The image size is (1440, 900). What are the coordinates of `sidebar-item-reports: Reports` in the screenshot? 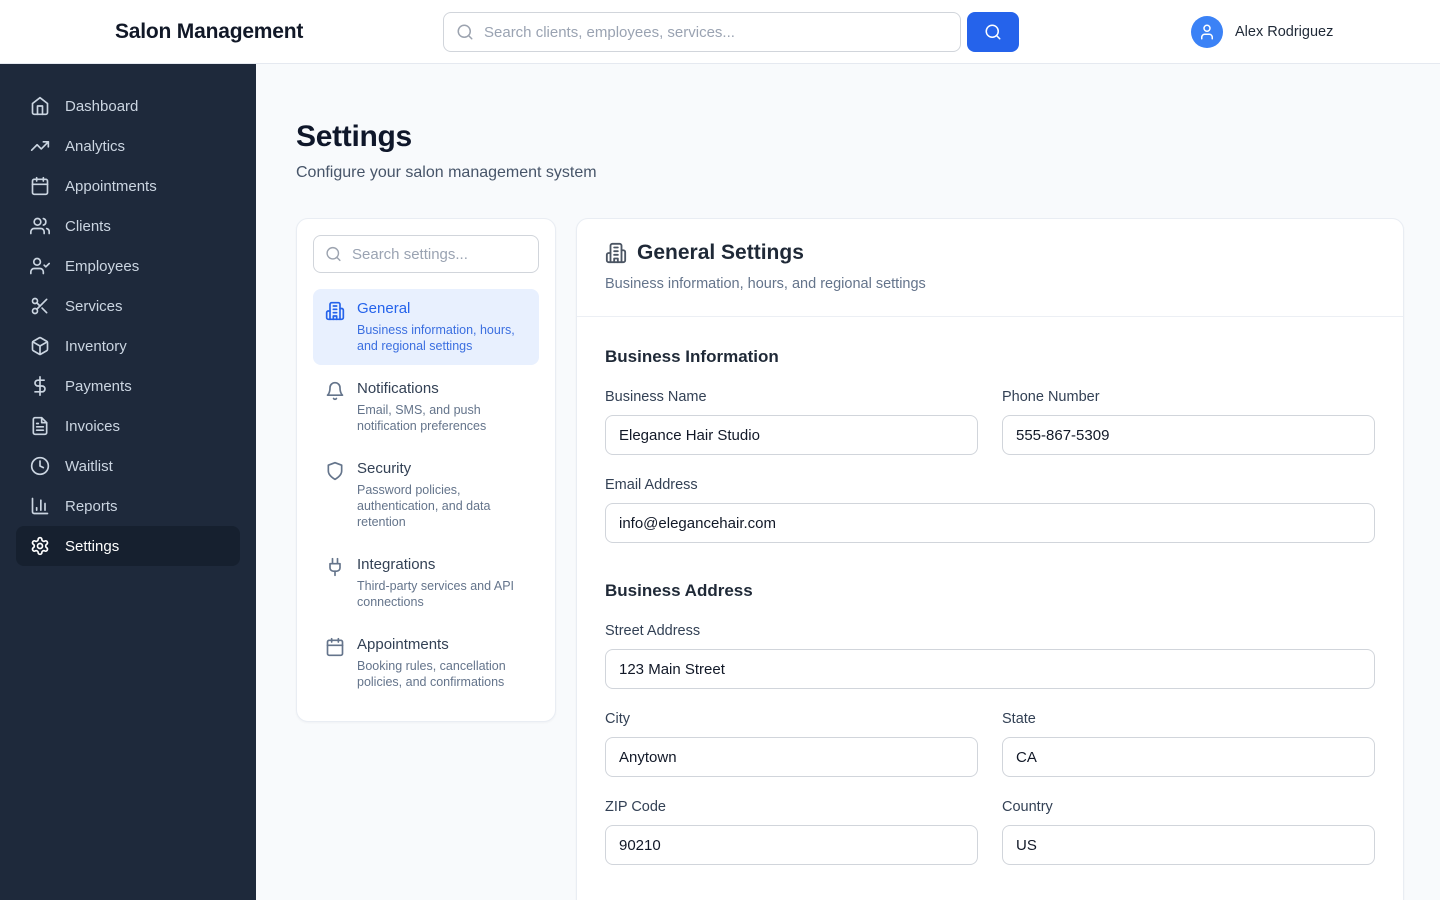 It's located at (128, 506).